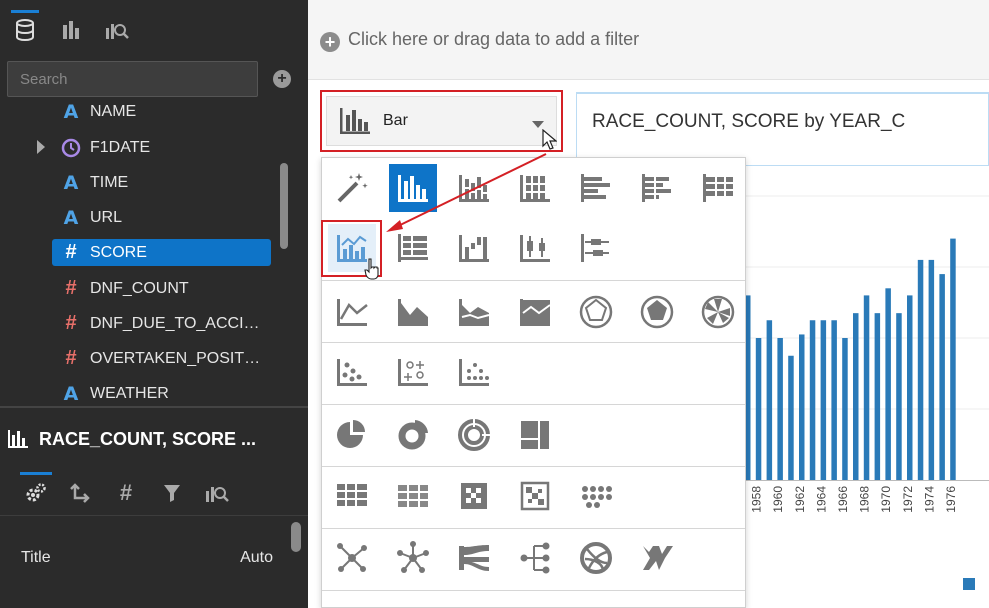 The width and height of the screenshot is (989, 608). What do you see at coordinates (535, 435) in the screenshot?
I see `treemap-option` at bounding box center [535, 435].